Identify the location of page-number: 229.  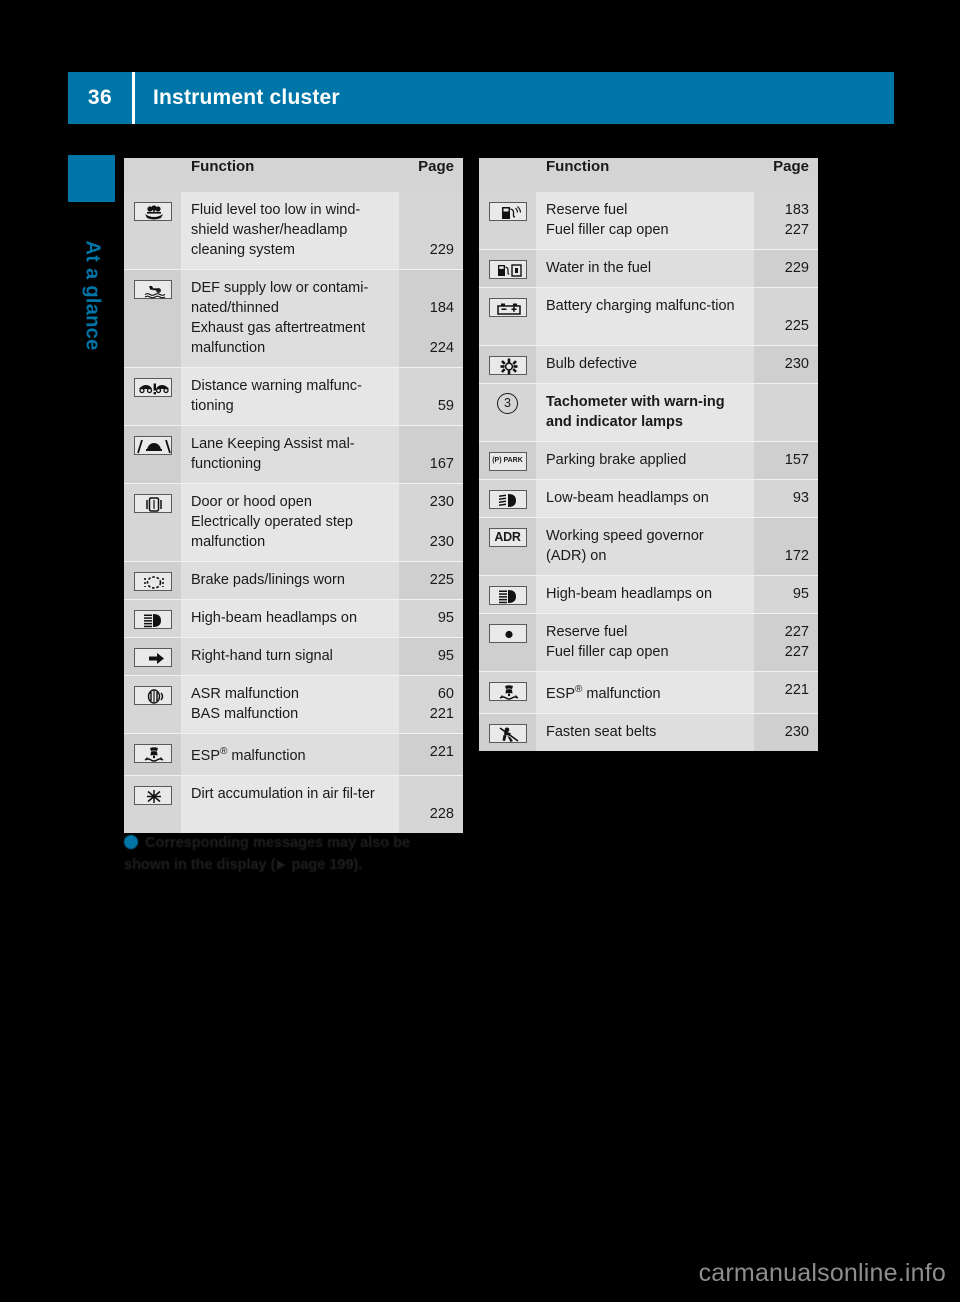
(796, 268).